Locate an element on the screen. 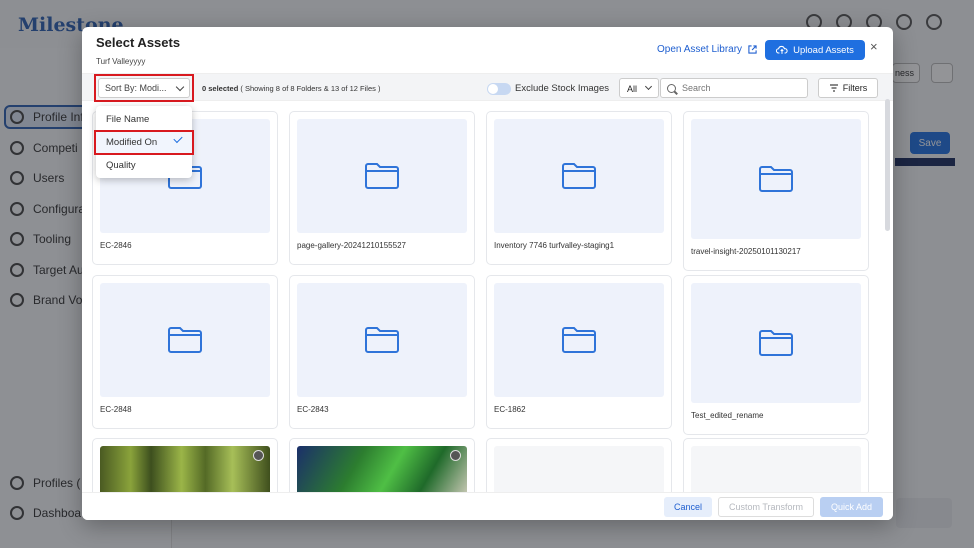 The image size is (974, 548). folder-card: Inventory 7746 turfvalley-staging1 is located at coordinates (579, 188).